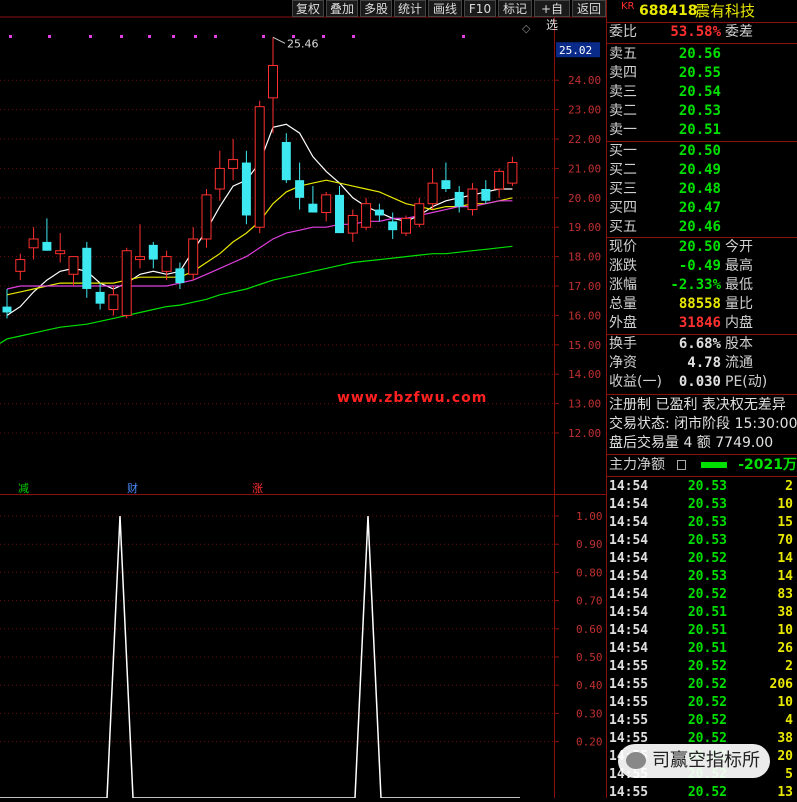 Image resolution: width=797 pixels, height=802 pixels. Describe the element at coordinates (623, 344) in the screenshot. I see `stat2-label: 换手` at that location.